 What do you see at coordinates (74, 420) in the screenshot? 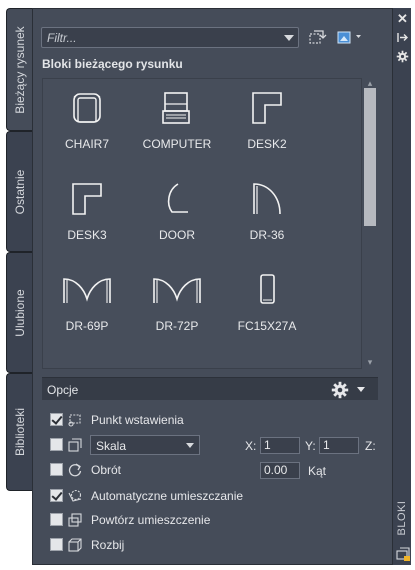
I see `insertion-point-icon` at bounding box center [74, 420].